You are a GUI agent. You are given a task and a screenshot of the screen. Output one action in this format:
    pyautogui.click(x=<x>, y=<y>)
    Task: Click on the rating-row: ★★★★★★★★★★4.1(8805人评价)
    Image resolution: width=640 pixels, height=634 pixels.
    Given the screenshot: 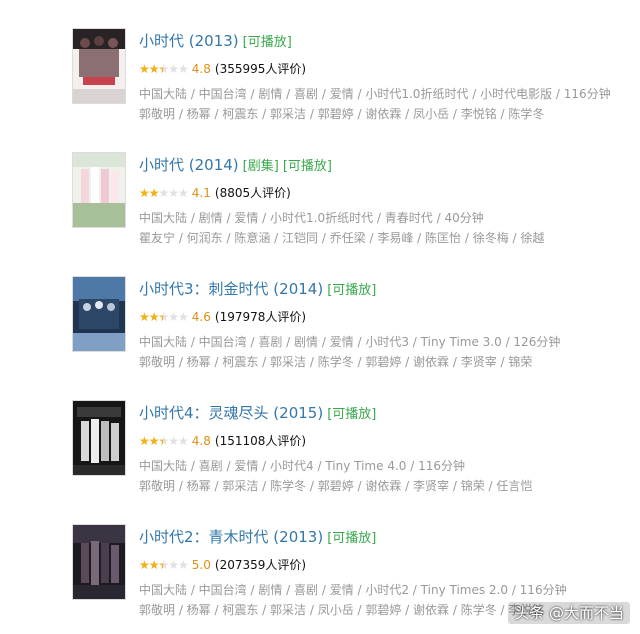 What is the action you would take?
    pyautogui.click(x=215, y=193)
    